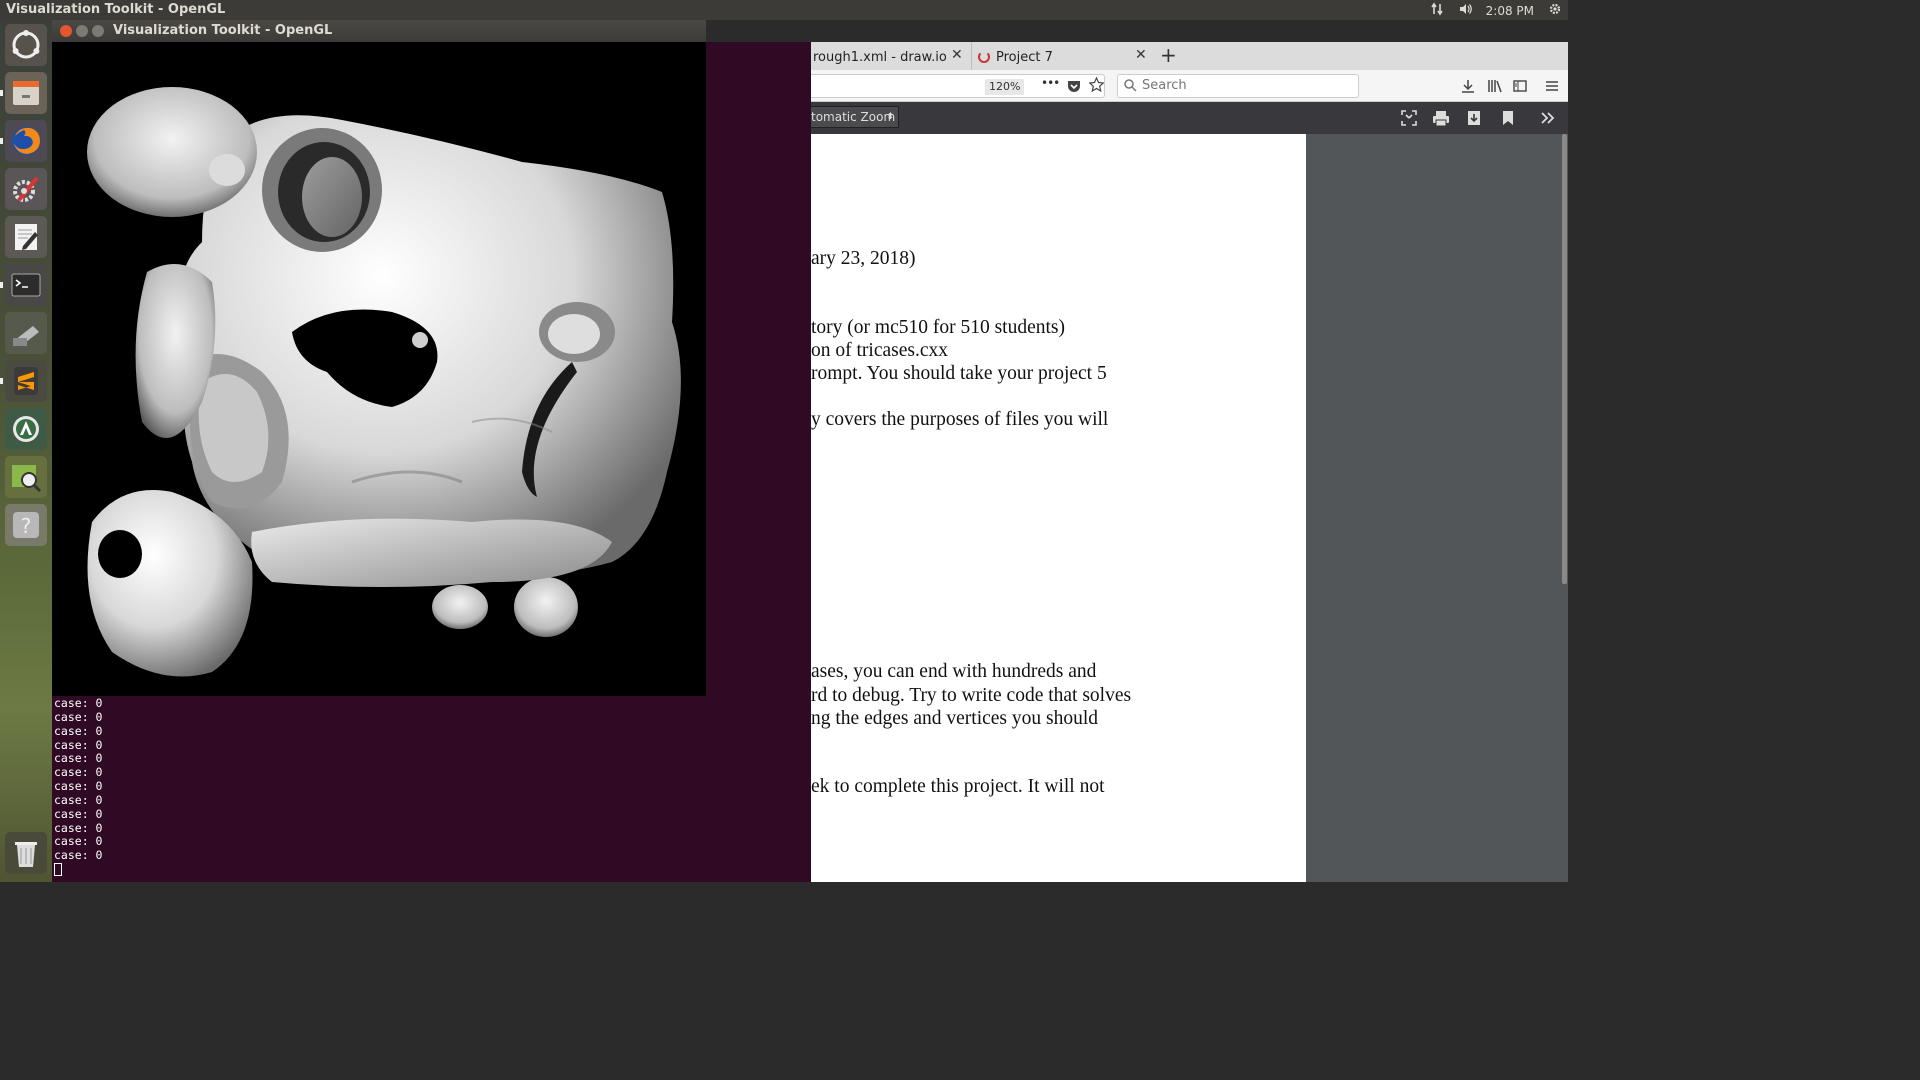 Image resolution: width=1920 pixels, height=1080 pixels. Describe the element at coordinates (26, 237) in the screenshot. I see `text-editor-icon` at that location.